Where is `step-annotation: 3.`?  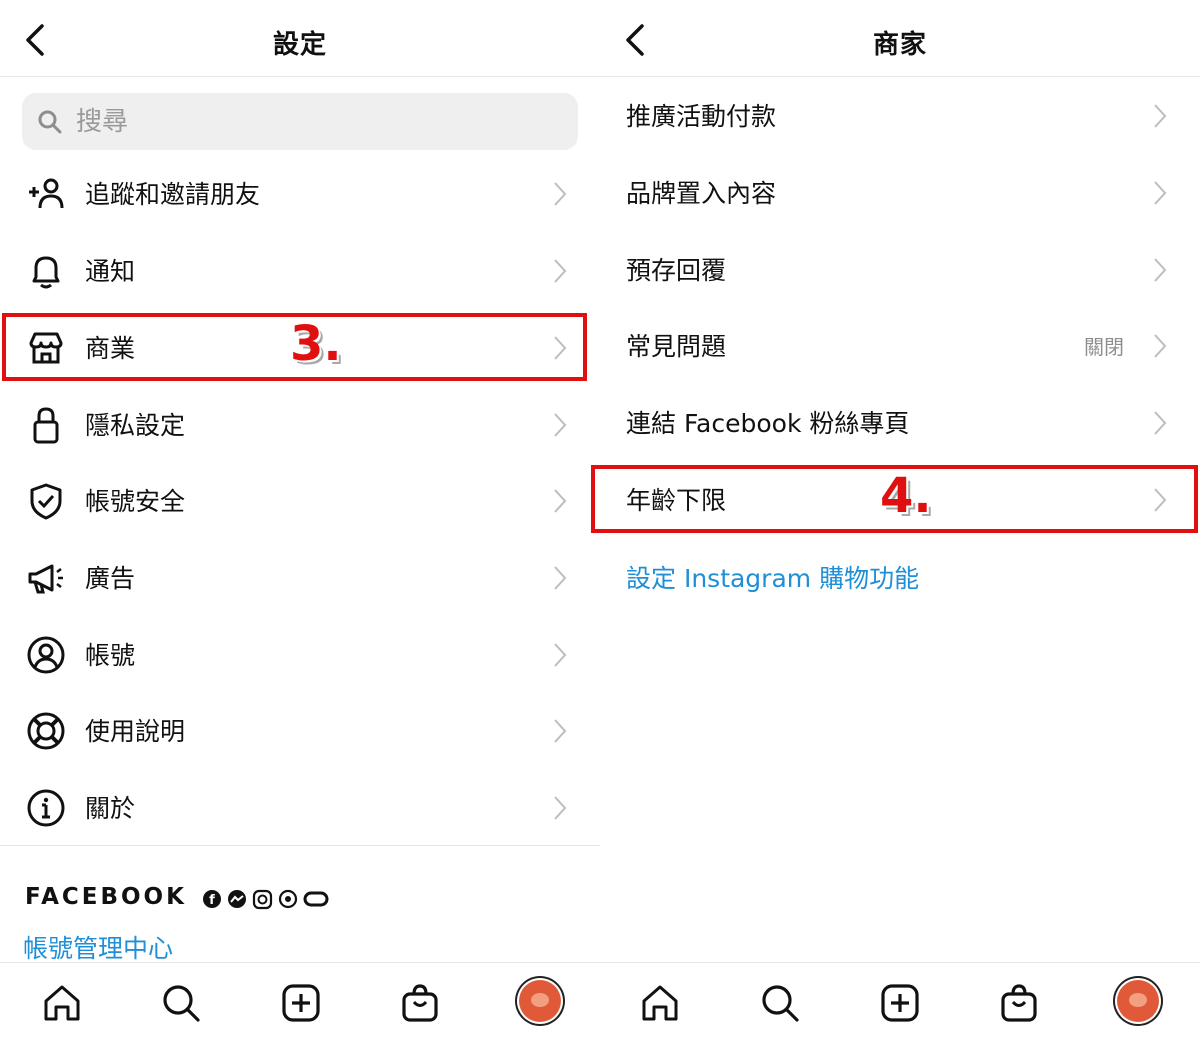
step-annotation: 3. is located at coordinates (316, 344).